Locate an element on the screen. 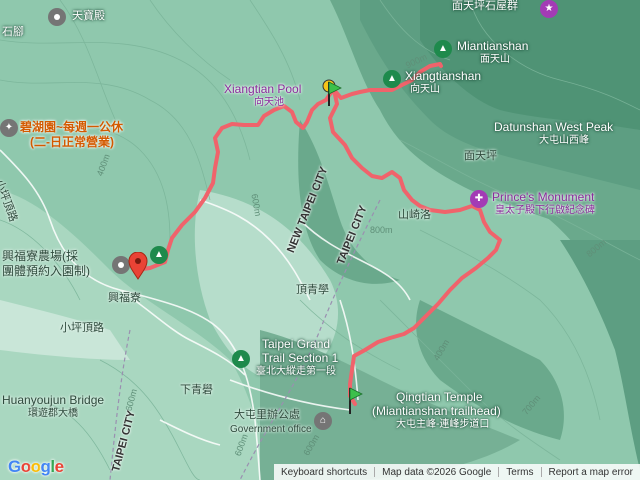 The width and height of the screenshot is (640, 480). place-label-xiangtian-pool-zh: 向天池 is located at coordinates (269, 102).